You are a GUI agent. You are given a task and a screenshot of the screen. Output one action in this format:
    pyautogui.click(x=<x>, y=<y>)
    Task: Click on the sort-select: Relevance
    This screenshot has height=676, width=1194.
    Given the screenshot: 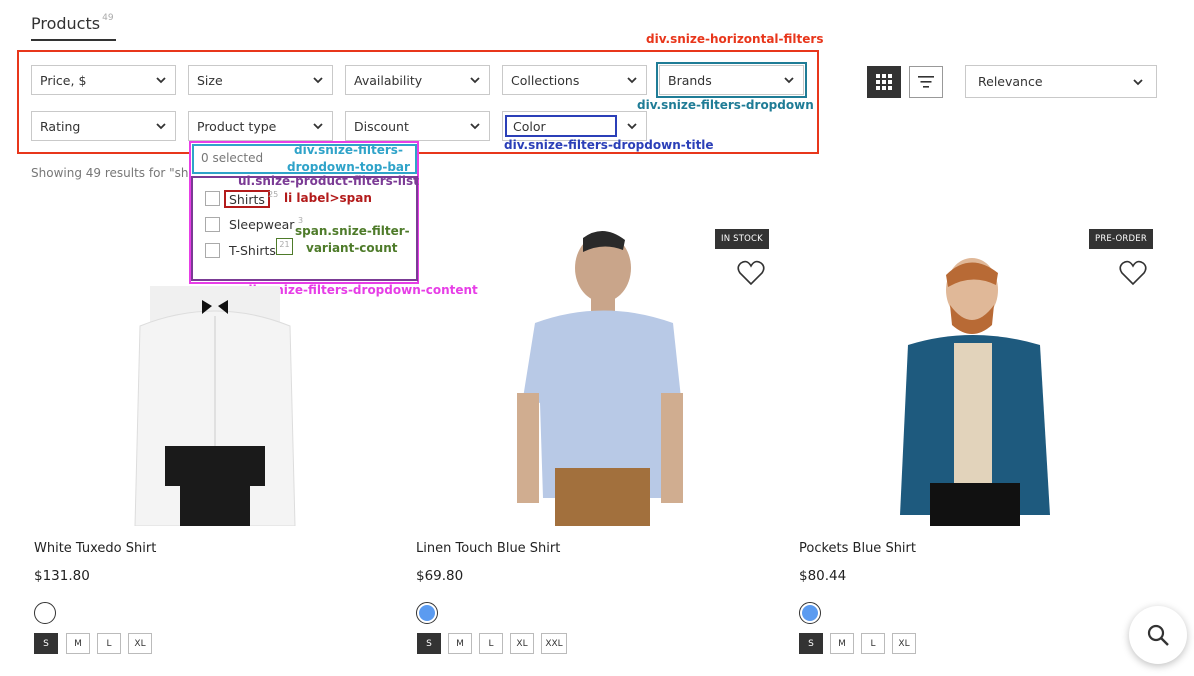 What is the action you would take?
    pyautogui.click(x=1061, y=81)
    